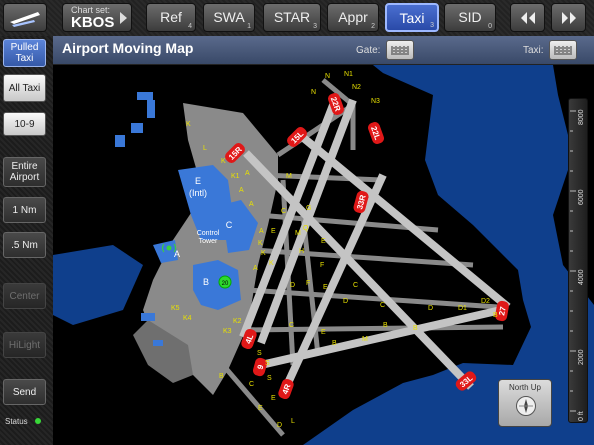  What do you see at coordinates (171, 17) in the screenshot?
I see `tab-ref: Ref 4` at bounding box center [171, 17].